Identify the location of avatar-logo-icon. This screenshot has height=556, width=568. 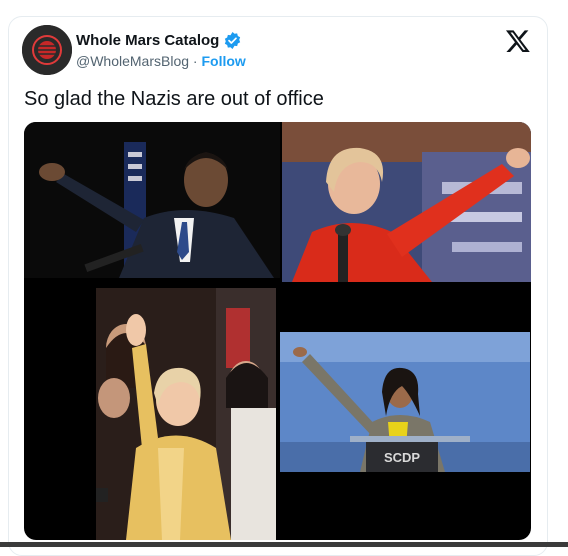
(47, 50).